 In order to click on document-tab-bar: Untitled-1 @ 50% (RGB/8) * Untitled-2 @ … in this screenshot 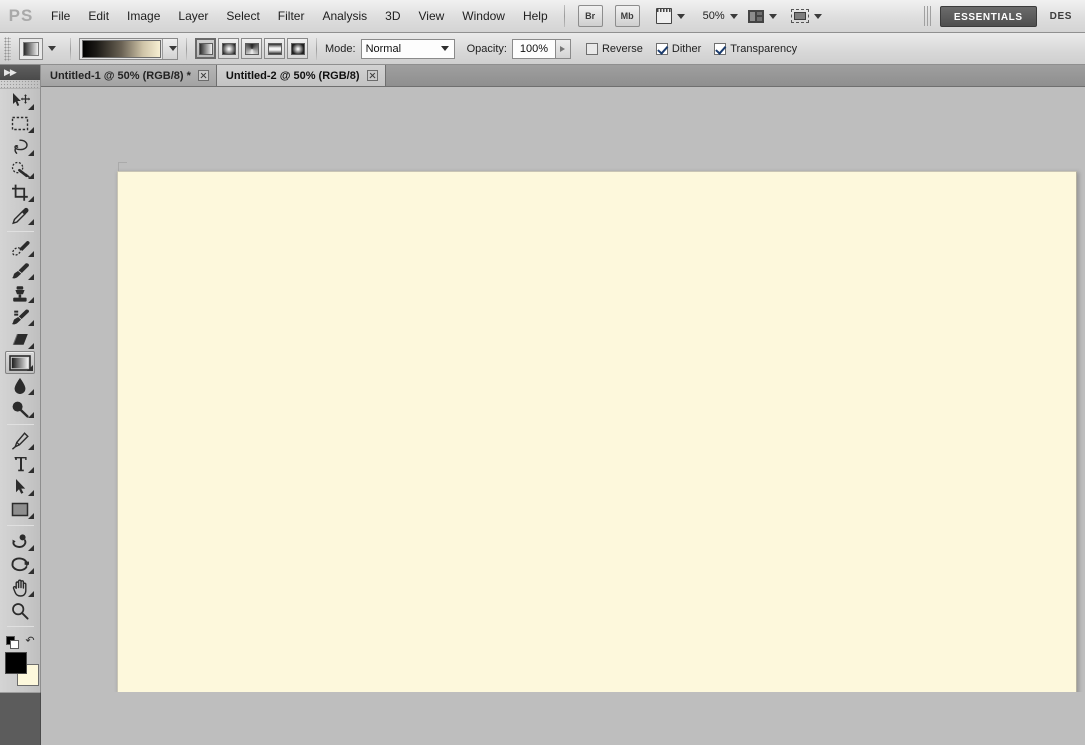, I will do `click(563, 76)`.